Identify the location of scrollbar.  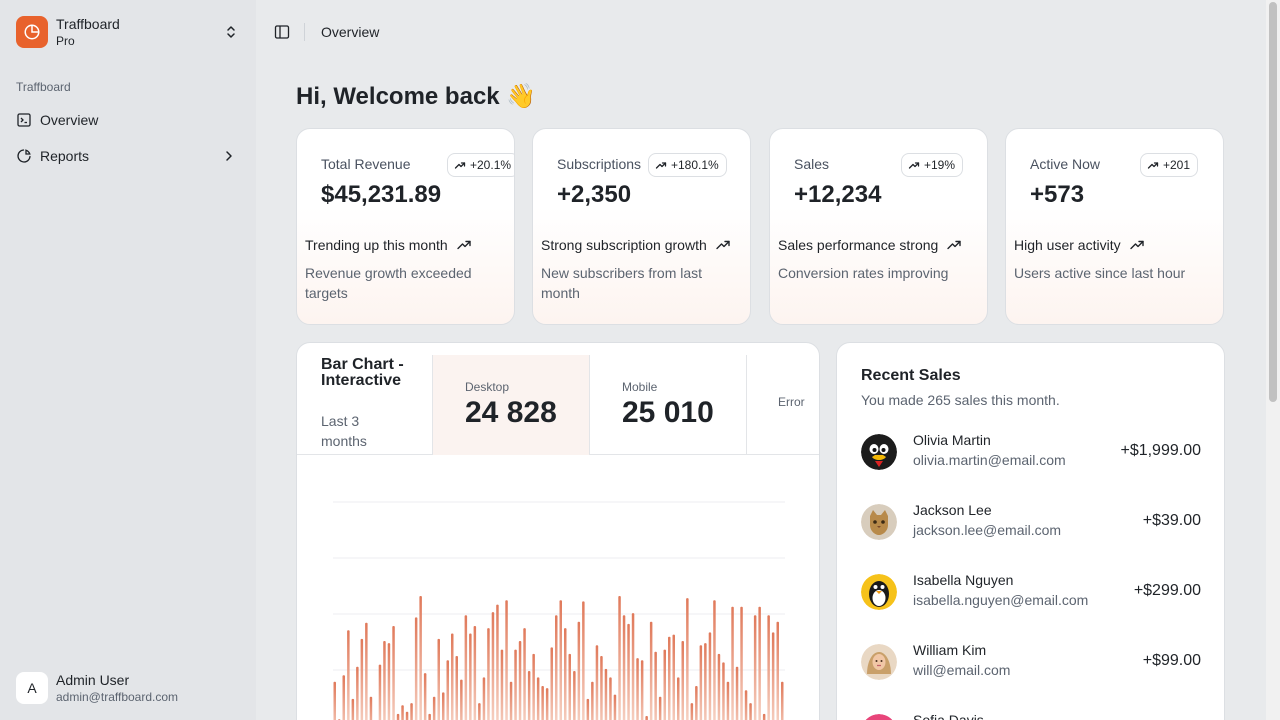
(1273, 360).